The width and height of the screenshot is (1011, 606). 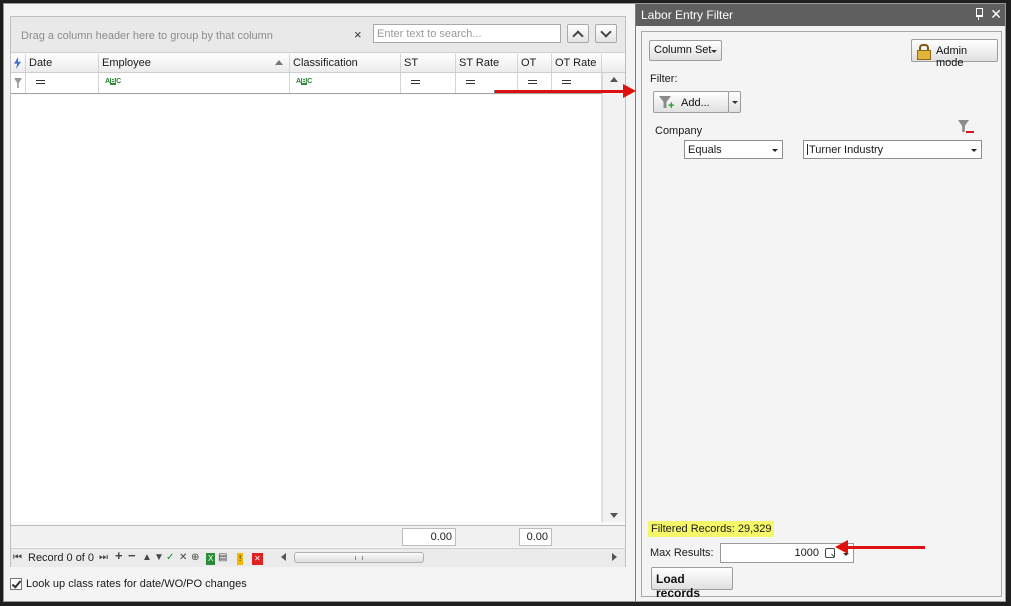 I want to click on filter-row-indicator, so click(x=18, y=83).